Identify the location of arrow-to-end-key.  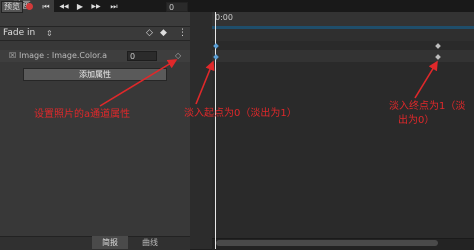
(426, 79).